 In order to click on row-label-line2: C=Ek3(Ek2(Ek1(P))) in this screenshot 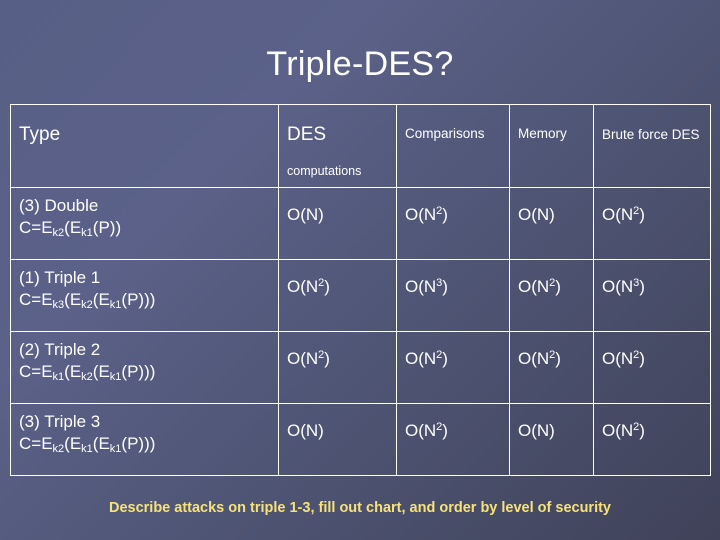, I will do `click(87, 300)`.